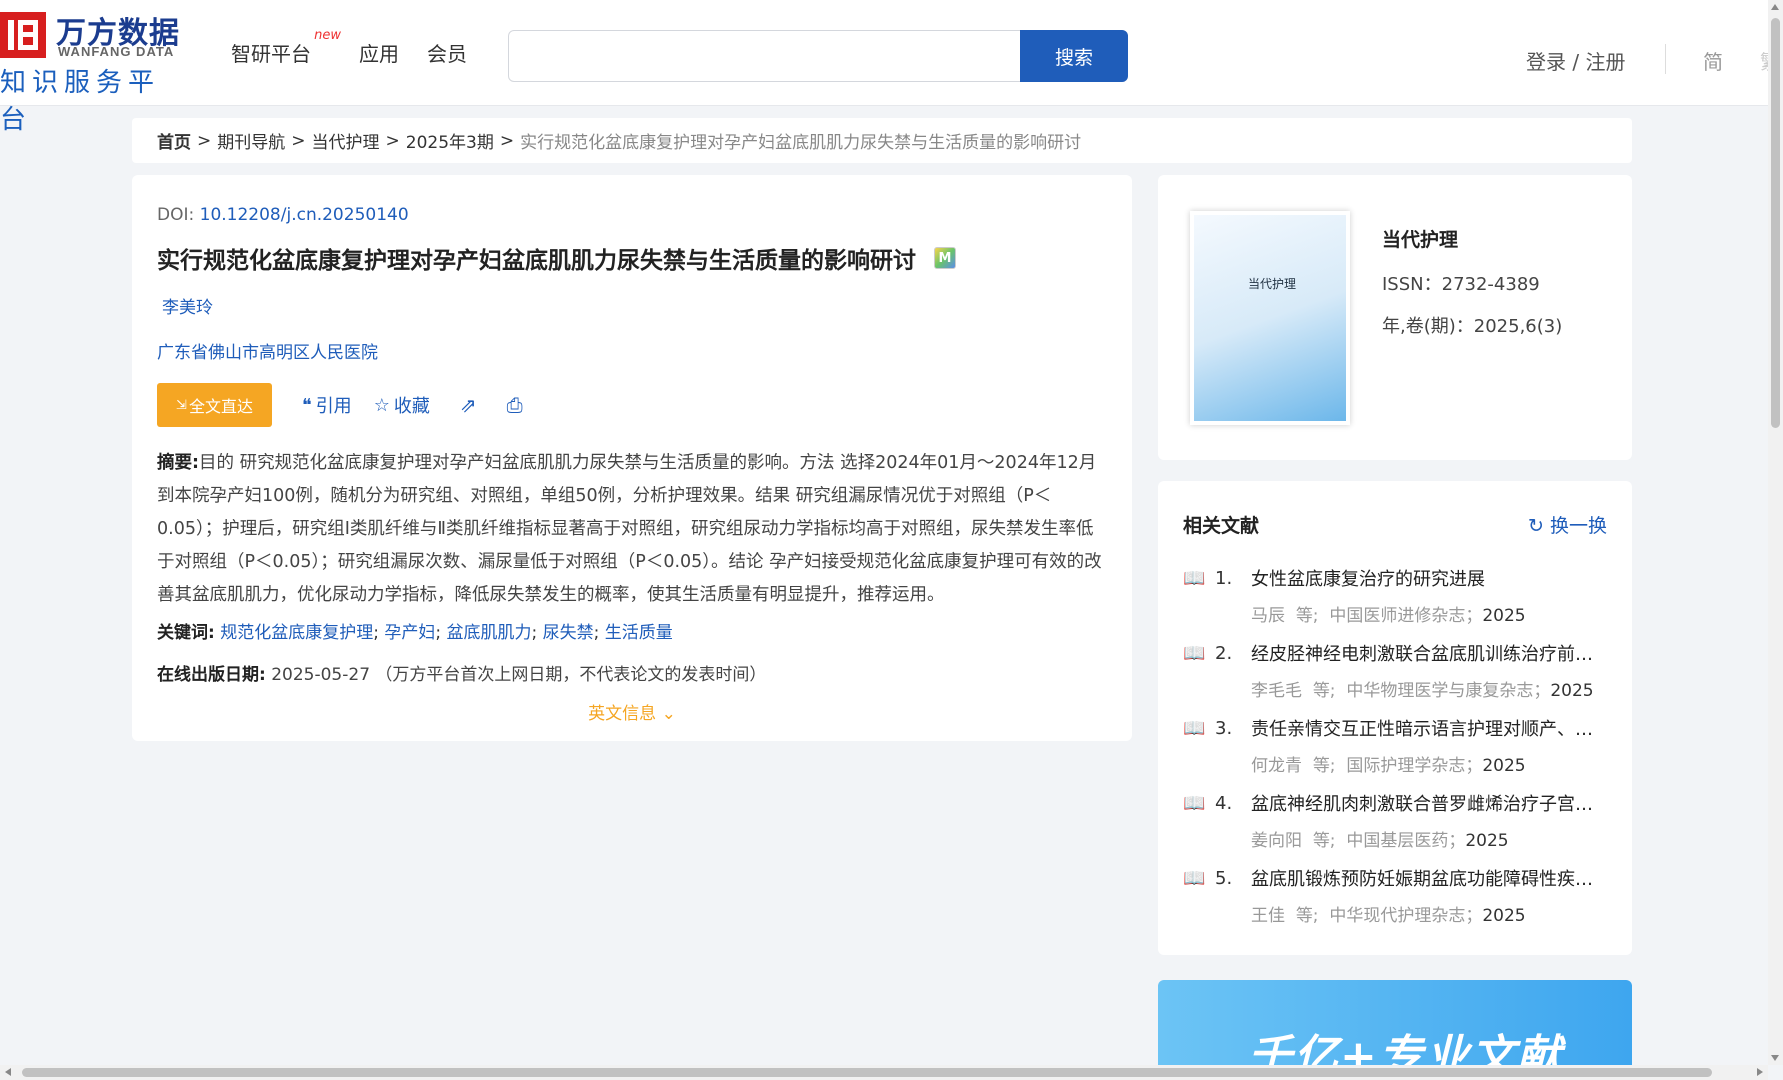 This screenshot has height=1080, width=1783. What do you see at coordinates (23, 35) in the screenshot?
I see `logo-mark-icon` at bounding box center [23, 35].